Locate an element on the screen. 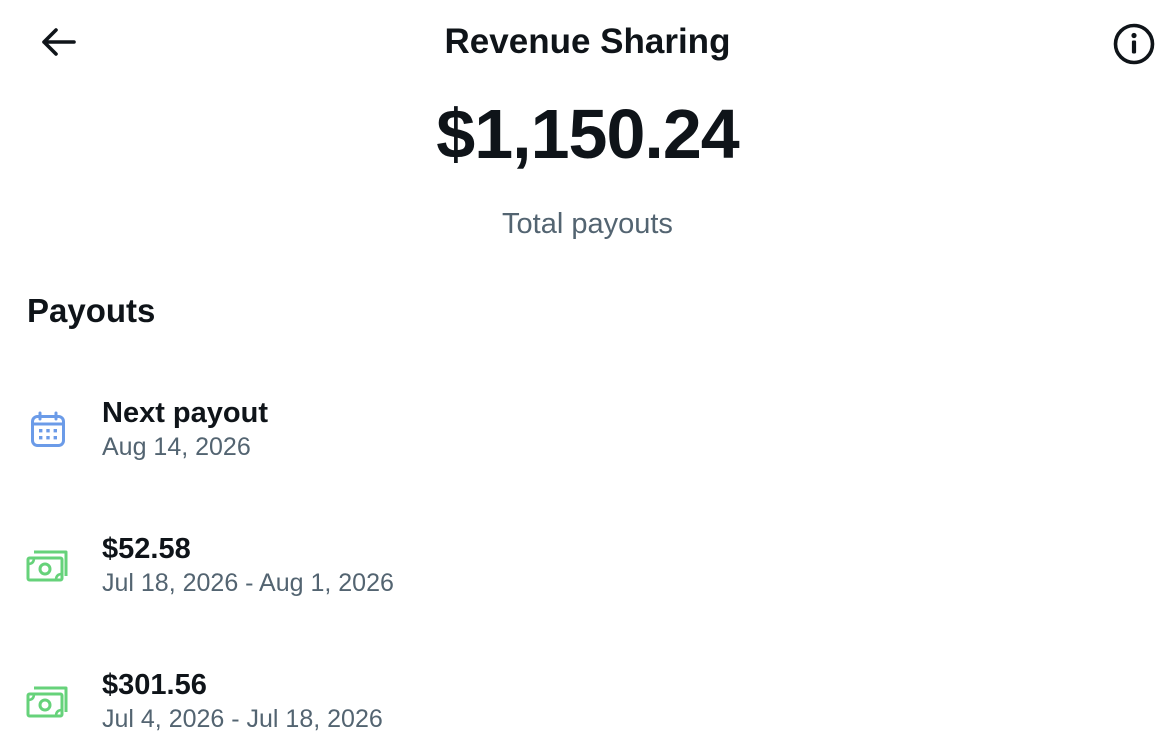 Image resolution: width=1175 pixels, height=755 pixels. payout-row: $52.58 Jul 18, 2026 - Aug 1, 2026 is located at coordinates (587, 569).